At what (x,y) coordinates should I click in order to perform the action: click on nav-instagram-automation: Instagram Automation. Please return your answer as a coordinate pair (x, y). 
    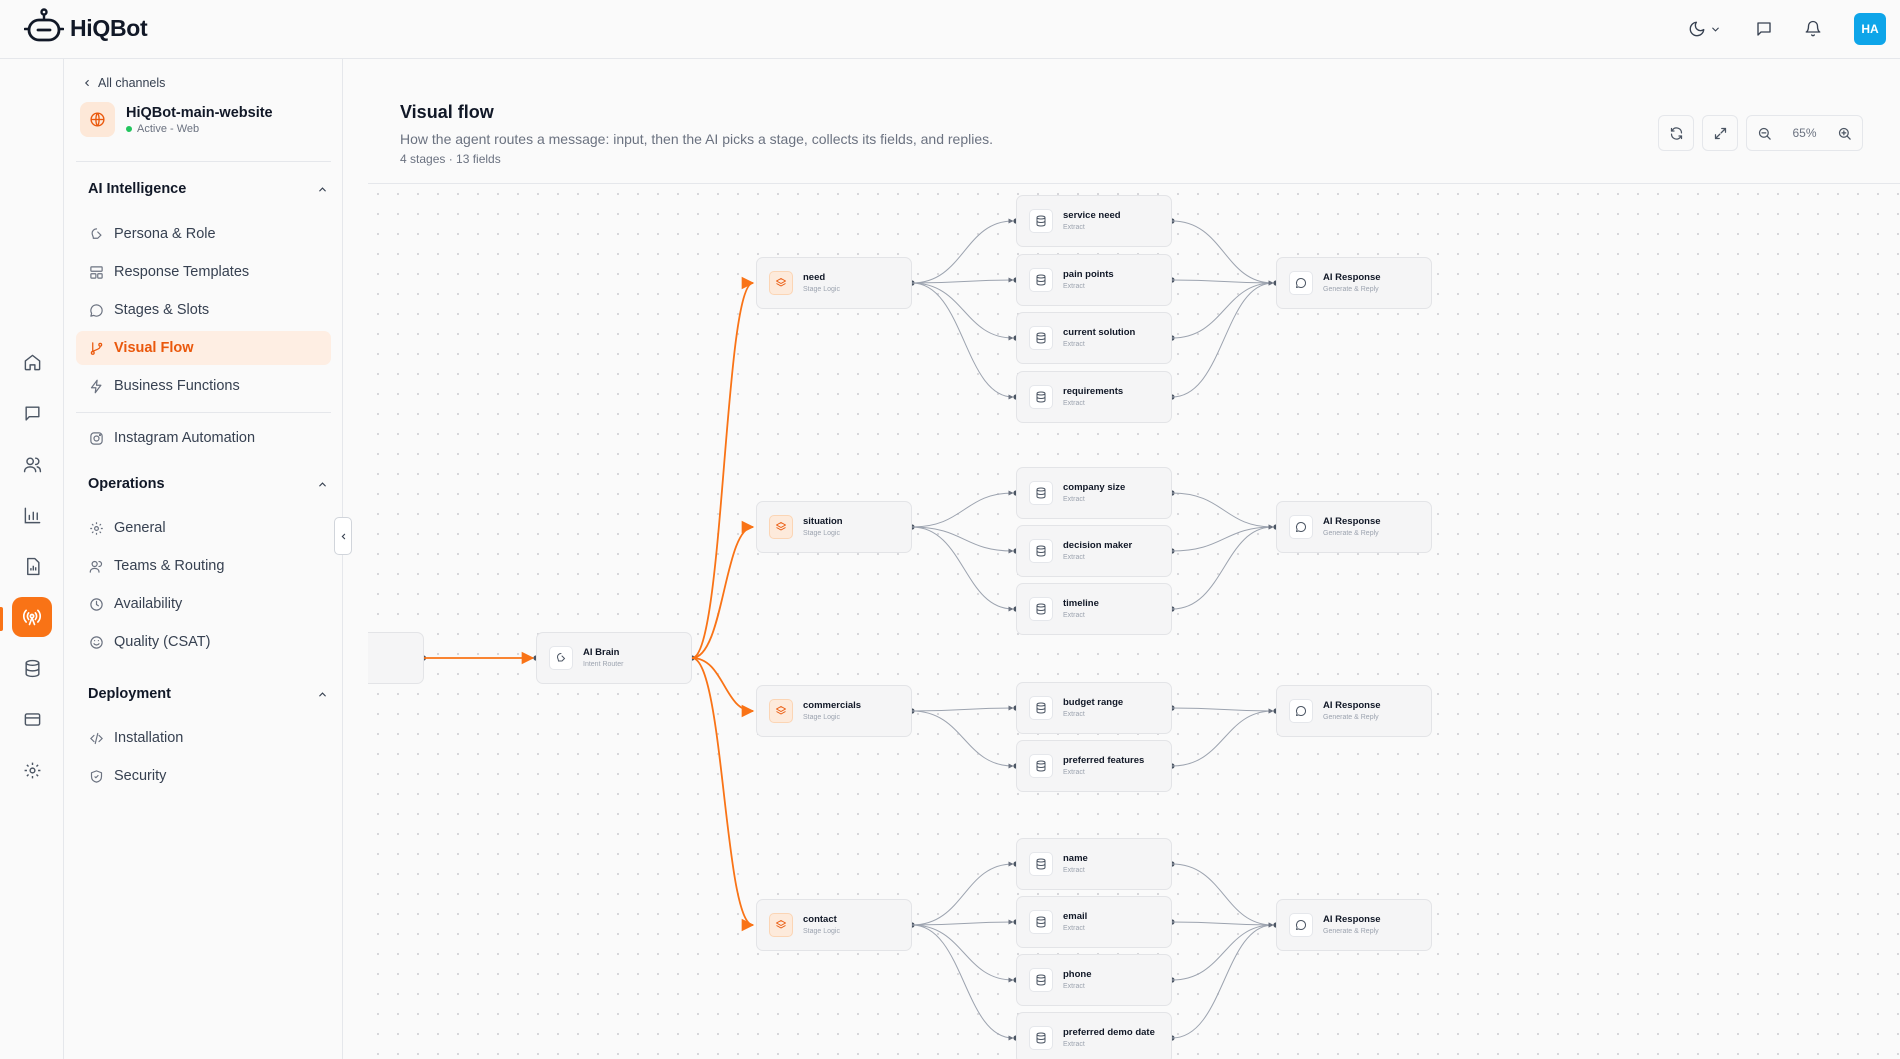
    Looking at the image, I should click on (203, 438).